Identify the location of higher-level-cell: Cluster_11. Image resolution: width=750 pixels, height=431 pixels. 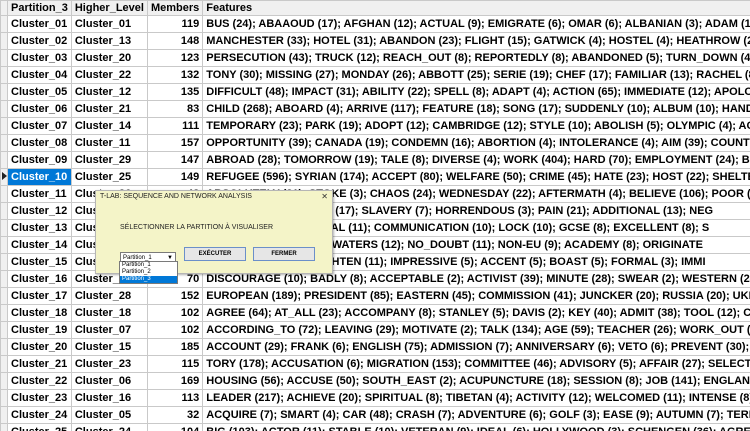
(109, 143).